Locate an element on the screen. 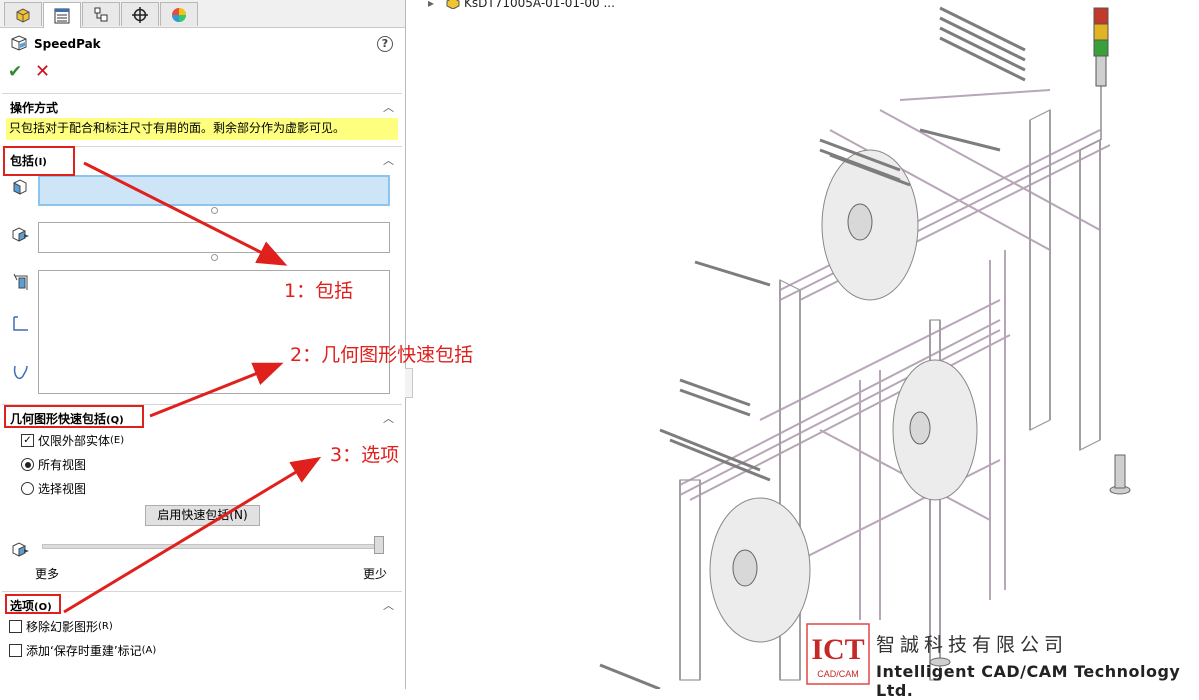  quick-include-slider-icon is located at coordinates (21, 550).